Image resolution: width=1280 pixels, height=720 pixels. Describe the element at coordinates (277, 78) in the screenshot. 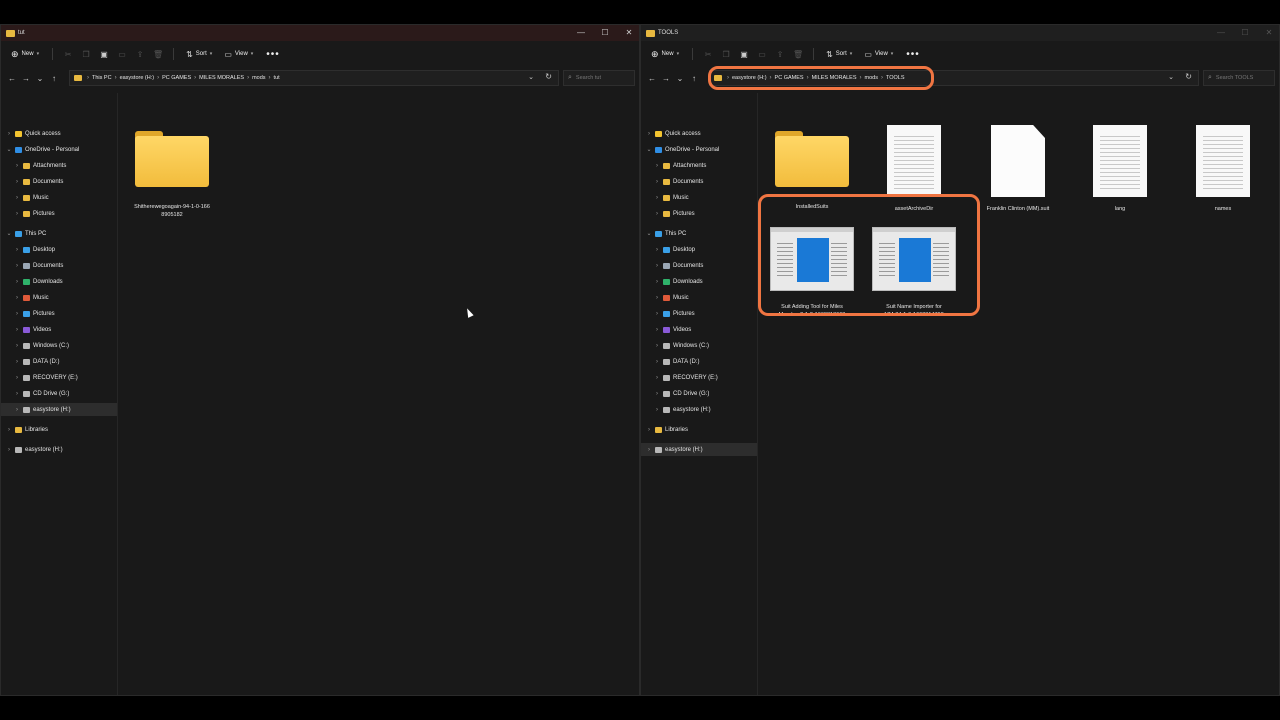

I see `breadcrumb-item: tut` at that location.